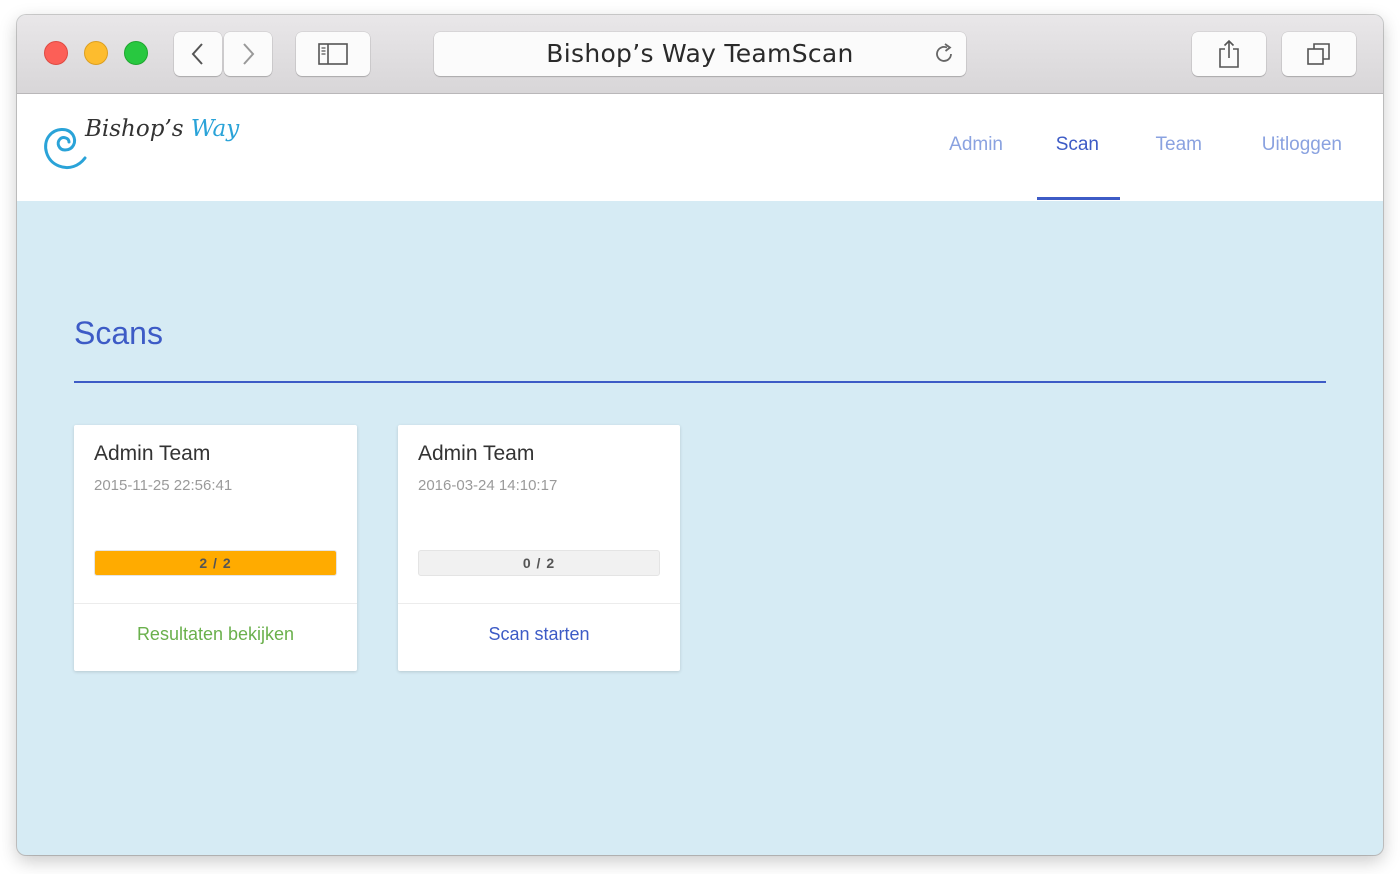 This screenshot has height=874, width=1400. Describe the element at coordinates (215, 634) in the screenshot. I see `view-results-button: Resultaten bekijken` at that location.